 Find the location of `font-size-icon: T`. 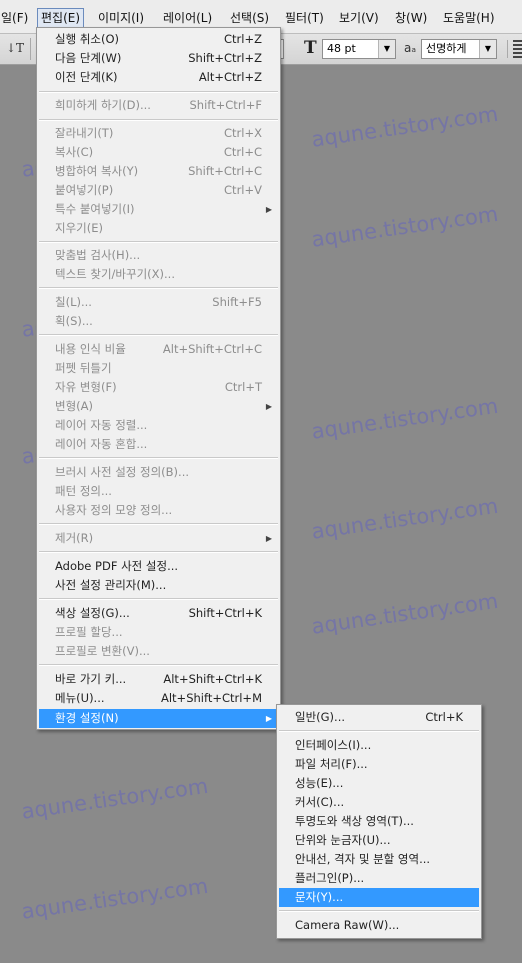

font-size-icon: T is located at coordinates (310, 48).